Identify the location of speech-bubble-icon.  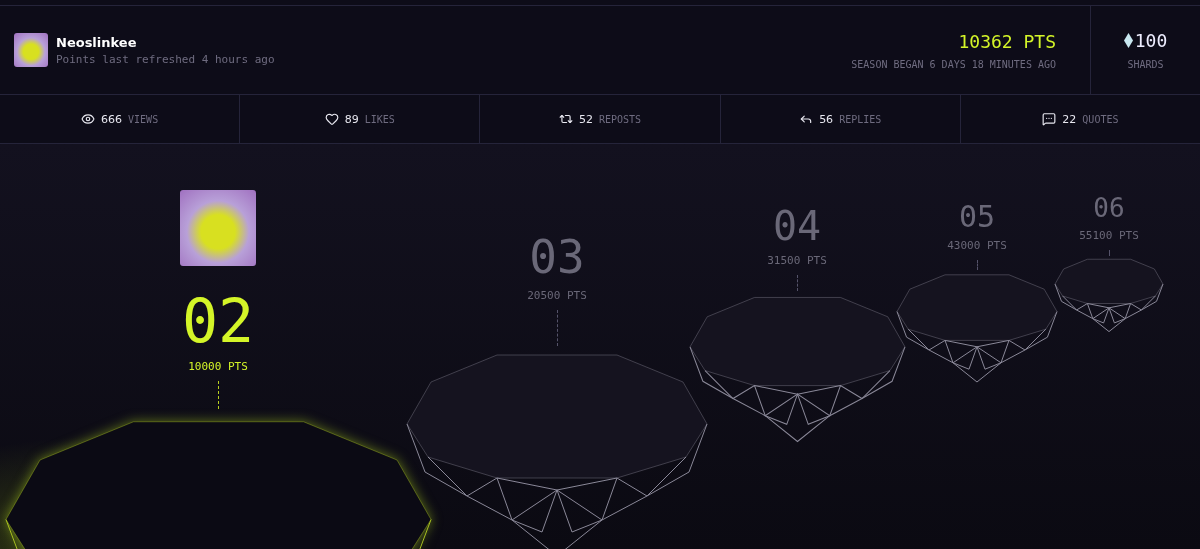
(1049, 119).